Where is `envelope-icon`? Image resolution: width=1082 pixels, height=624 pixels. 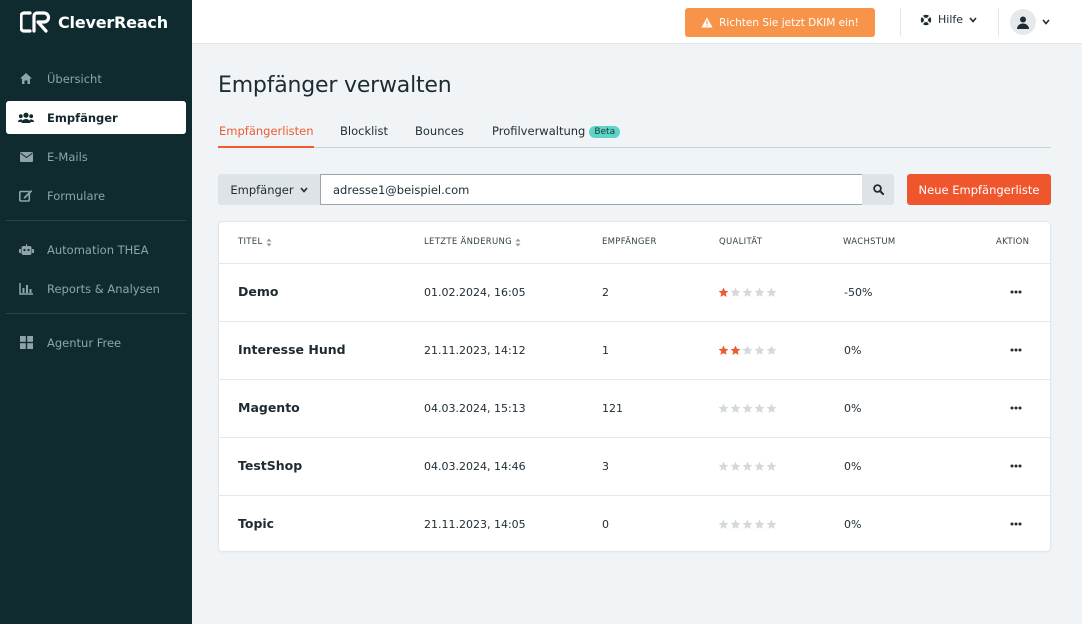 envelope-icon is located at coordinates (26, 157).